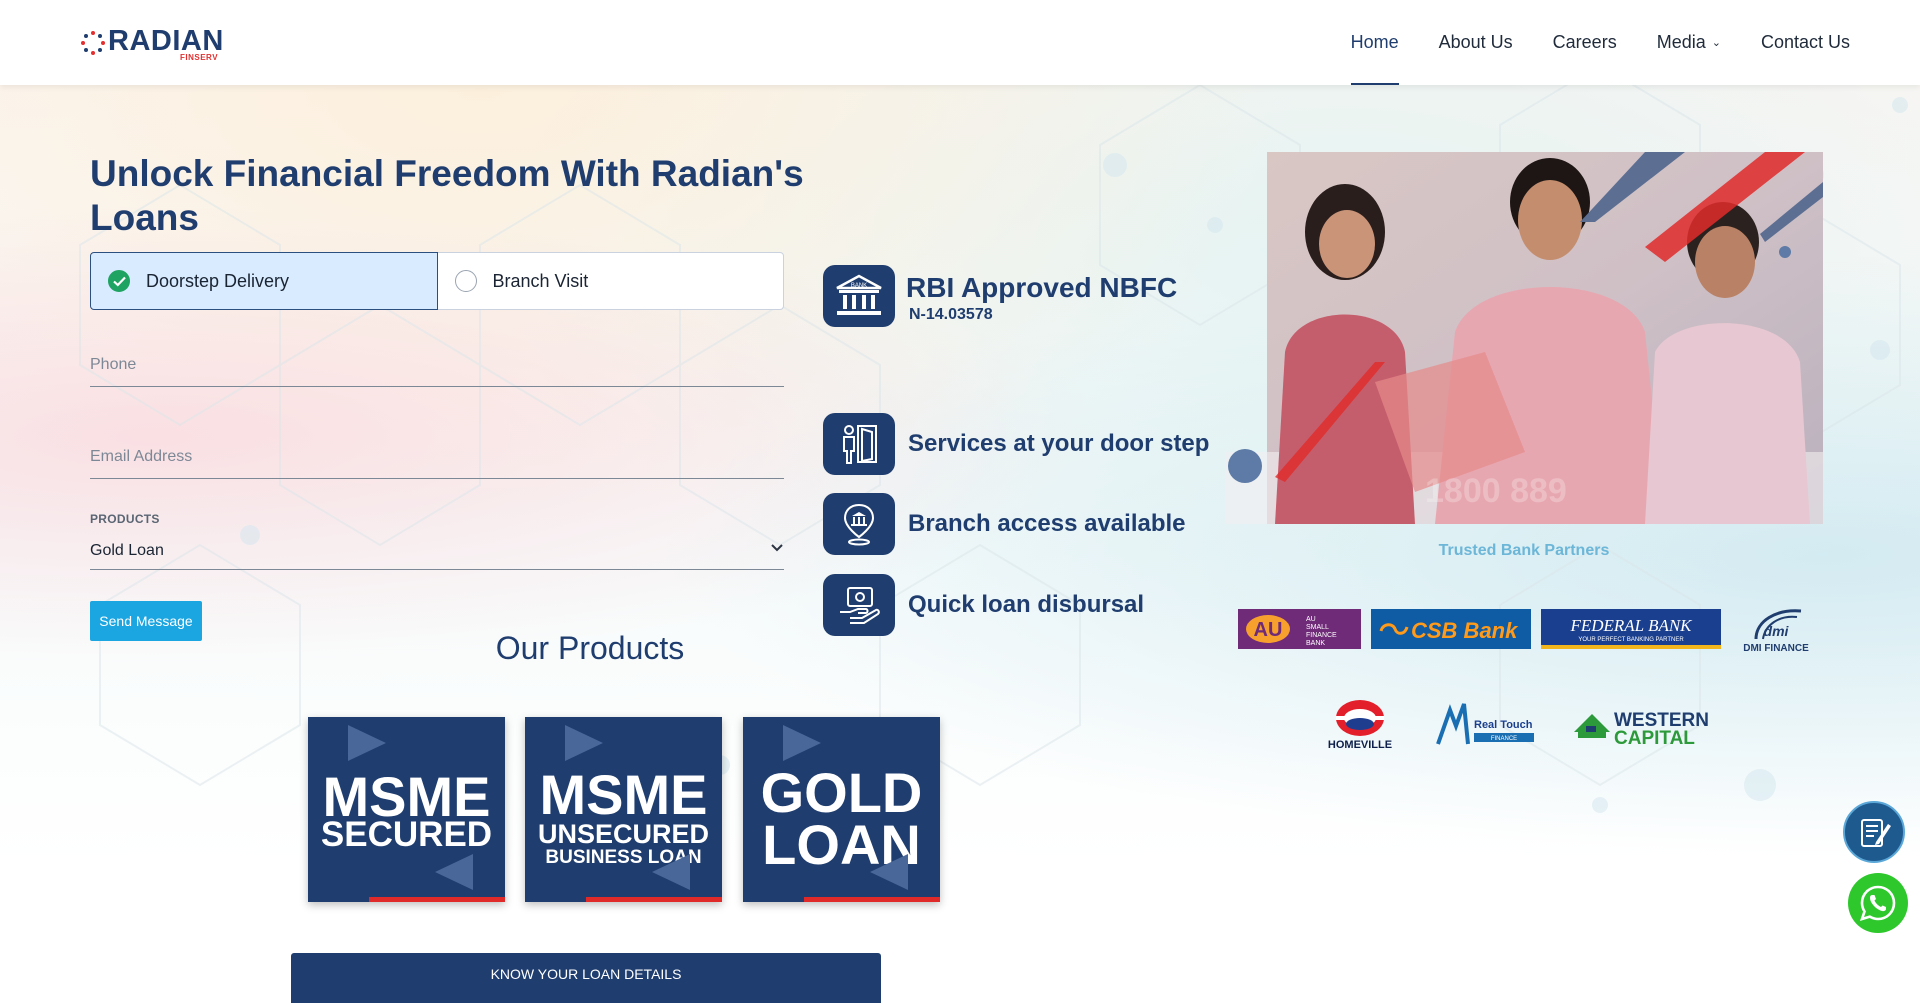 This screenshot has height=1003, width=1920. What do you see at coordinates (1360, 745) in the screenshot?
I see `homeville-logo-text: HOMEVILLE` at bounding box center [1360, 745].